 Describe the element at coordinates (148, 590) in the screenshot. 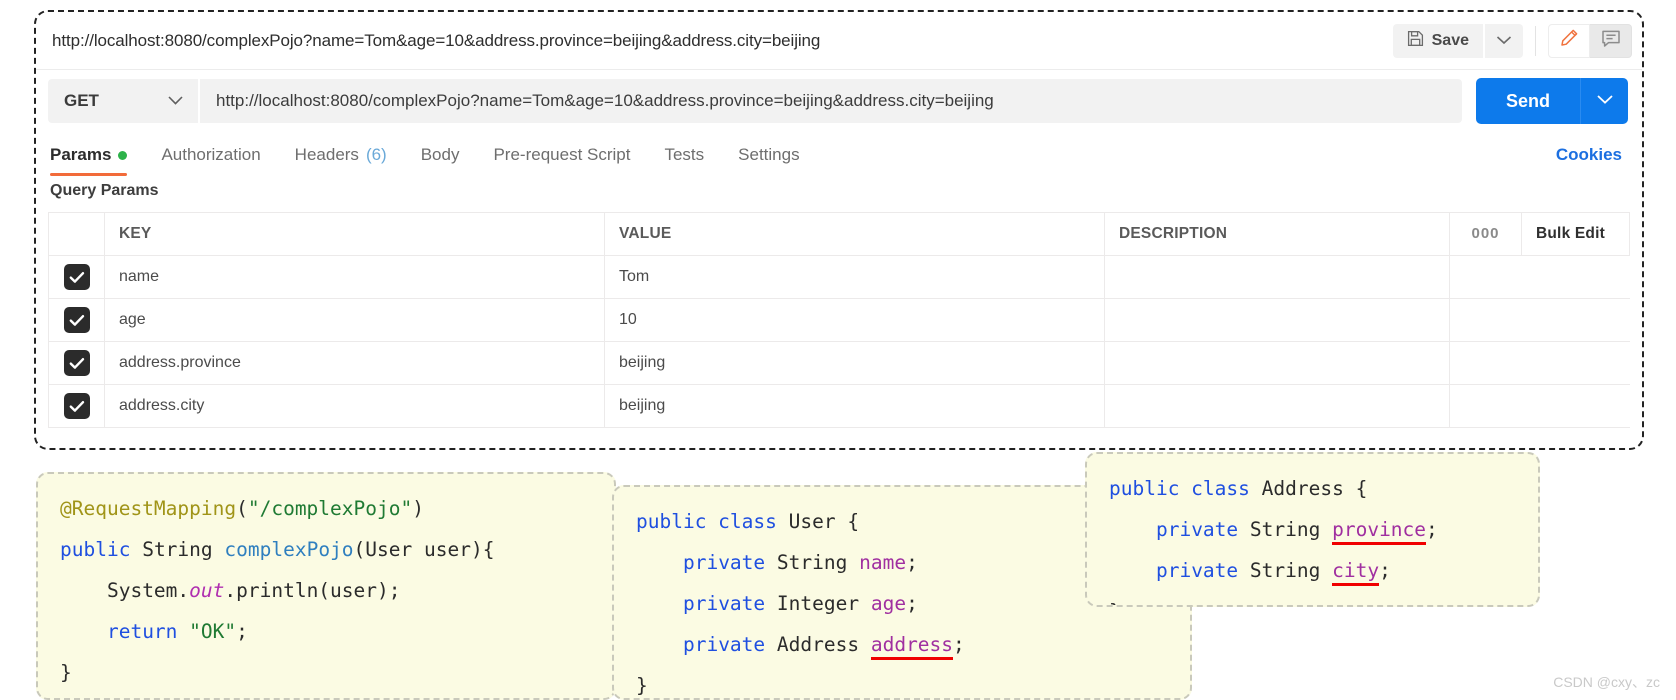

I see `code-system-ref: System.` at that location.